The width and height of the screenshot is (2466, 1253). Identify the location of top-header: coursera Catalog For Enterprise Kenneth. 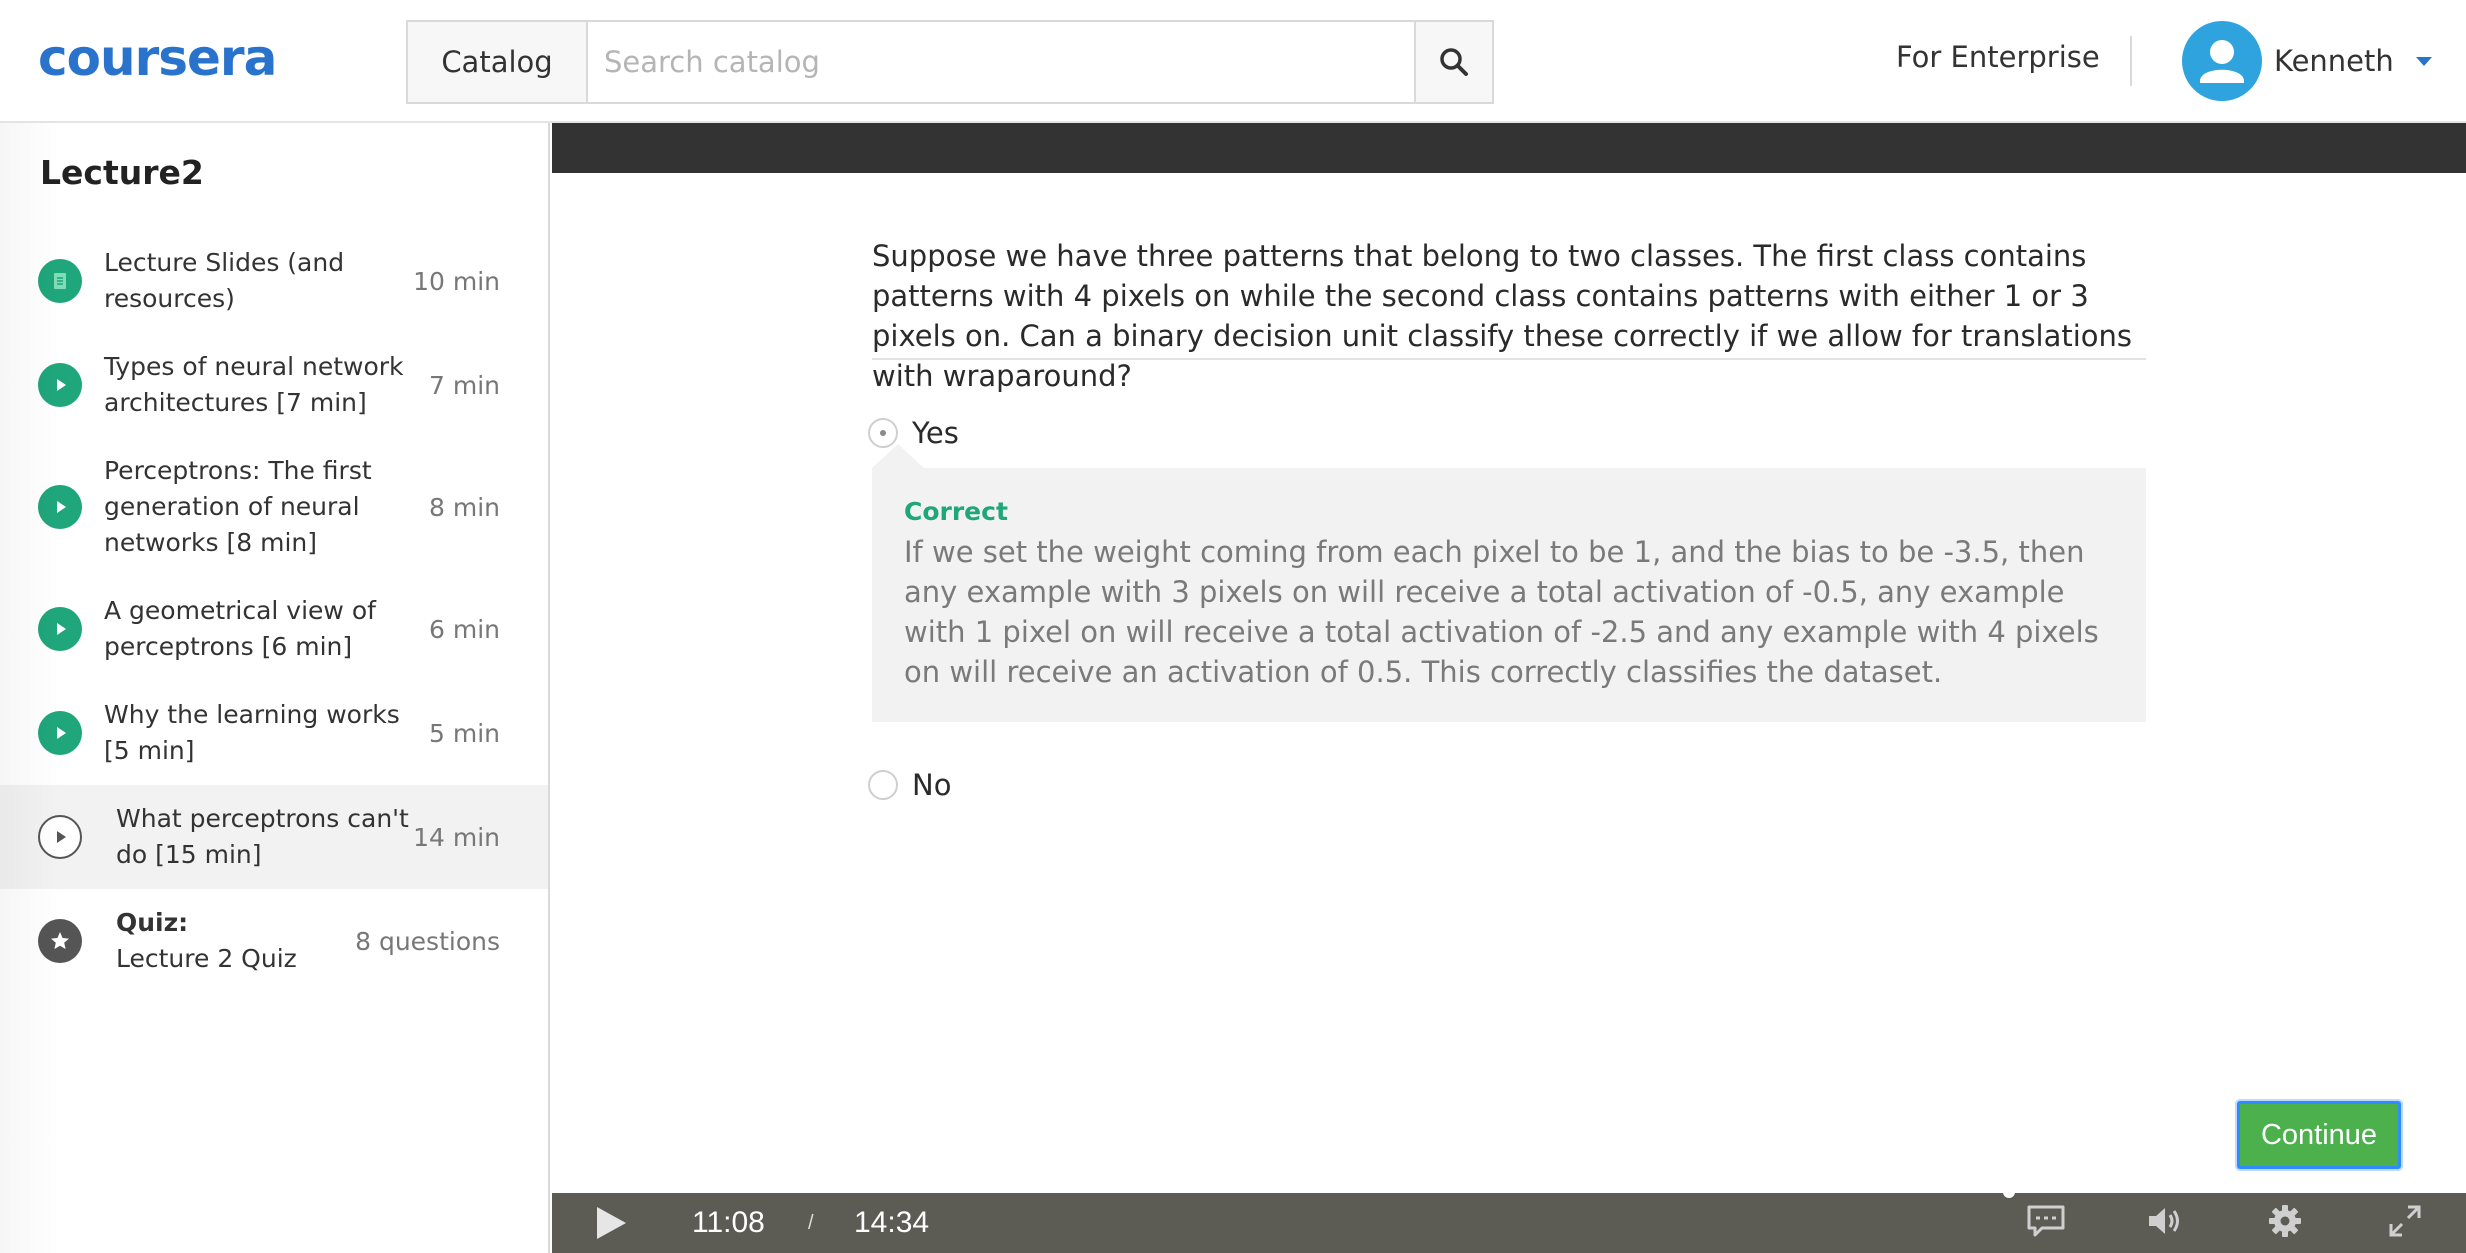
(1233, 61).